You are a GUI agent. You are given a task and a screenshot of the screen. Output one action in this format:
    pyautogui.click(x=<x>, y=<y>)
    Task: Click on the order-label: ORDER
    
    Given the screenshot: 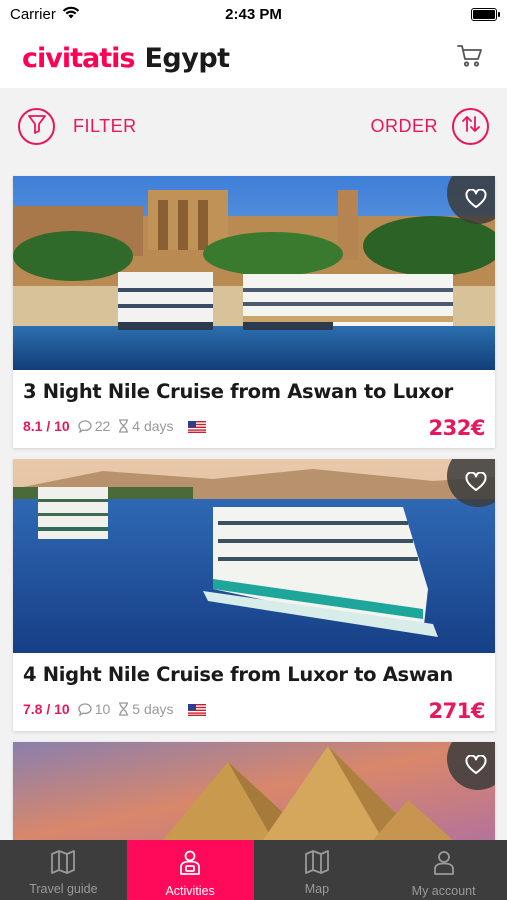 What is the action you would take?
    pyautogui.click(x=404, y=126)
    